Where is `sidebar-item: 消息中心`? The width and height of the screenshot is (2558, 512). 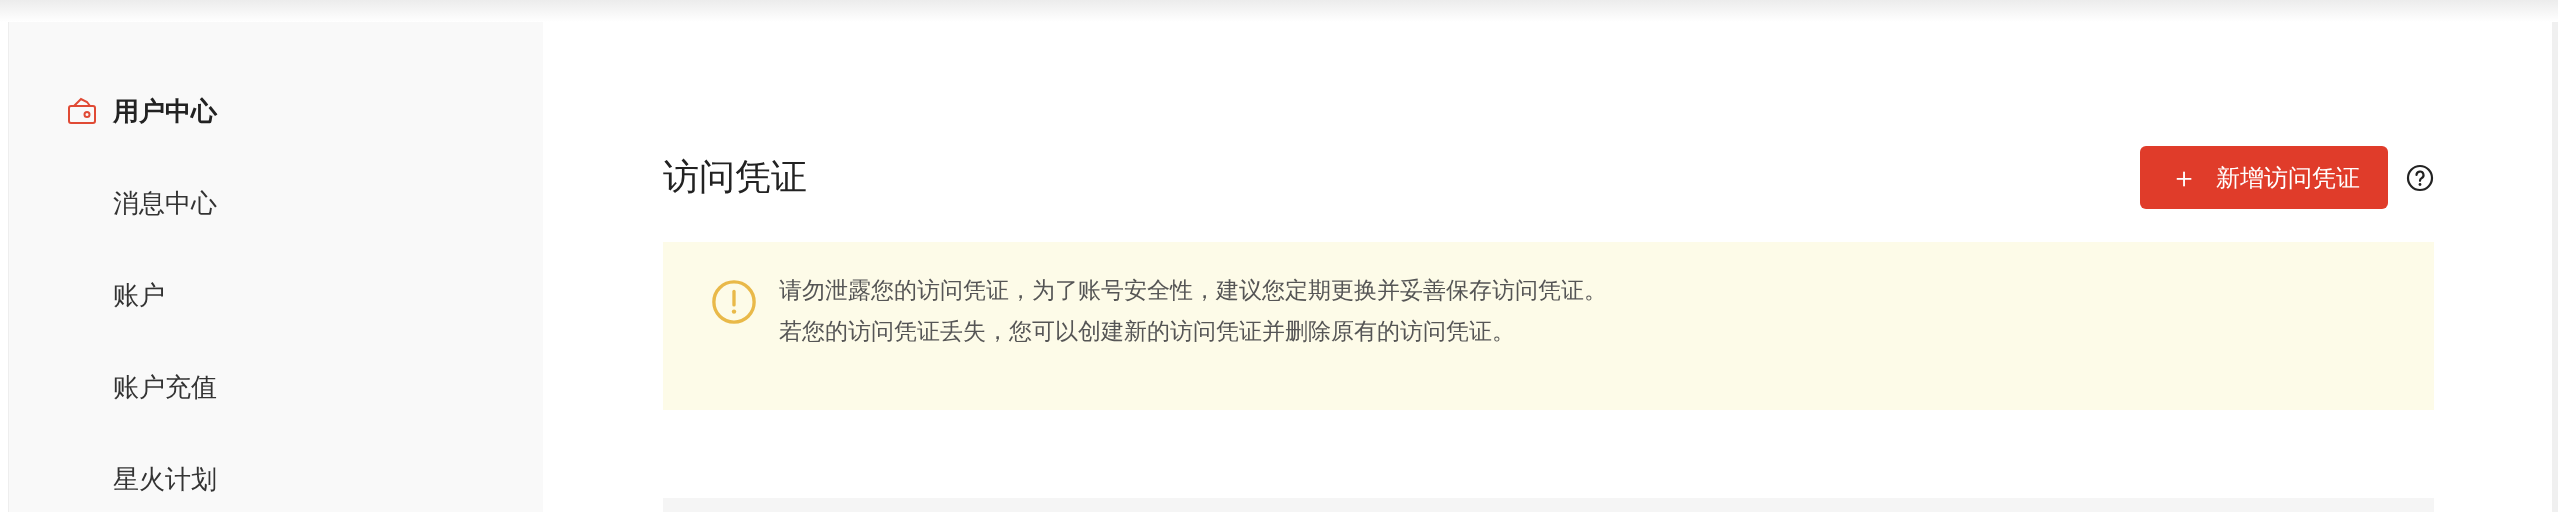
sidebar-item: 消息中心 is located at coordinates (113, 203).